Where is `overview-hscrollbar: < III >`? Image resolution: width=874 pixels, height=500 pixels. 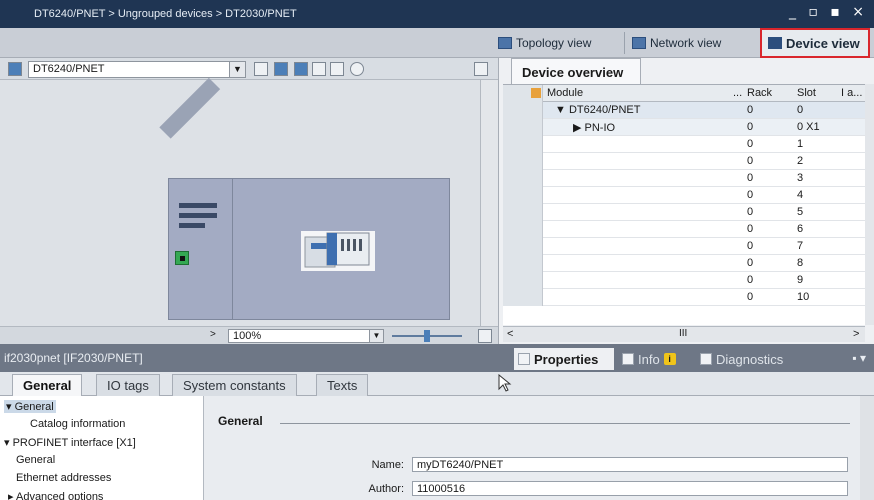
overview-hscrollbar: < III > is located at coordinates (684, 334).